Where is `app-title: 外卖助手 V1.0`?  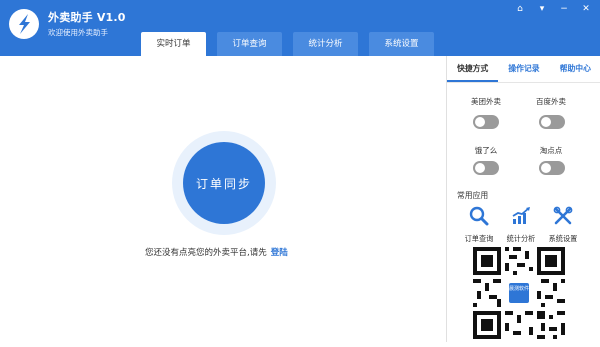
app-title: 外卖助手 V1.0 is located at coordinates (87, 17).